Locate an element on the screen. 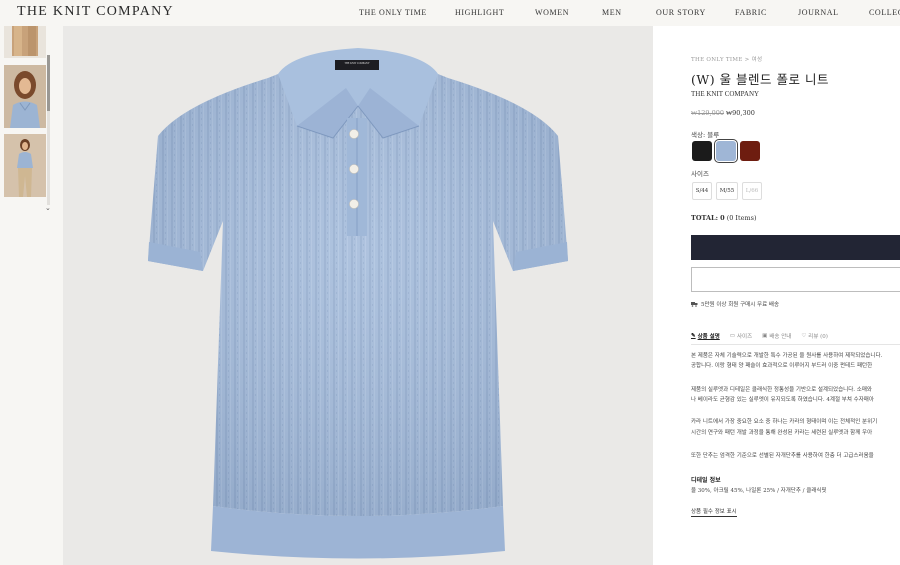 Image resolution: width=900 pixels, height=565 pixels. breadcrumb: THE ONLY TIME > 여성 is located at coordinates (726, 59).